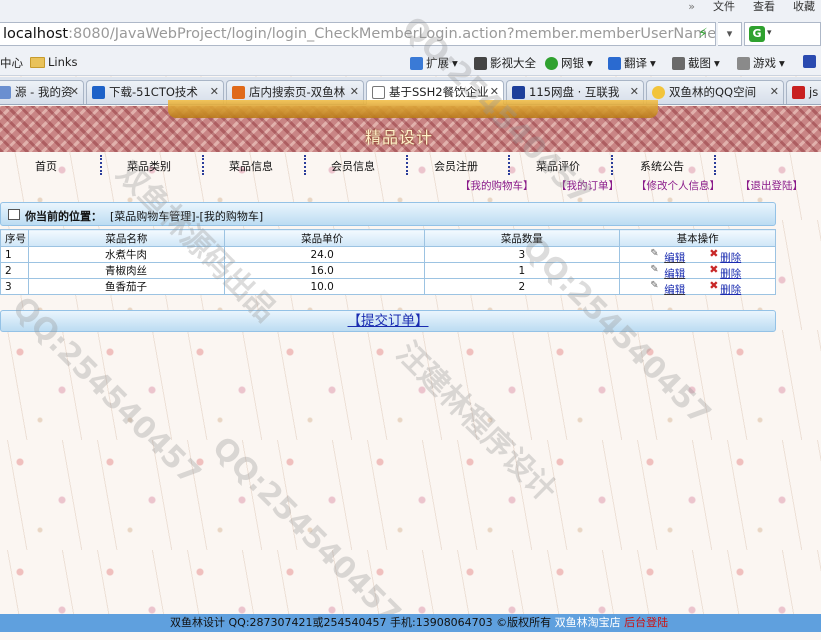 This screenshot has width=821, height=640. I want to click on table-row: 1 水煮牛肉 24.0 3 ✎ 编辑 ✖ 删除, so click(388, 255).